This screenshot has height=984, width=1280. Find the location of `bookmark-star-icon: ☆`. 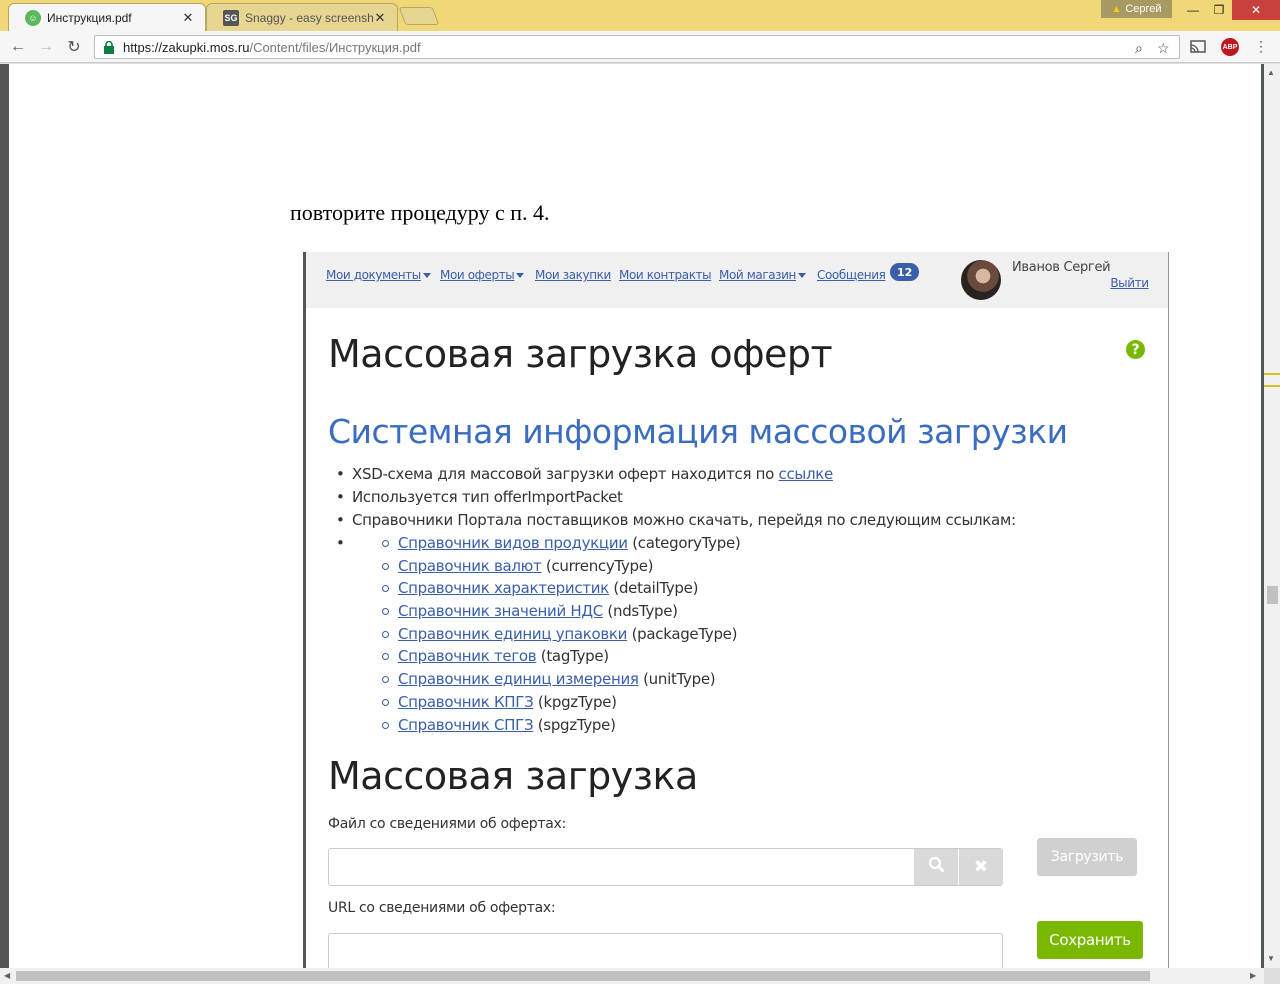

bookmark-star-icon: ☆ is located at coordinates (1163, 48).